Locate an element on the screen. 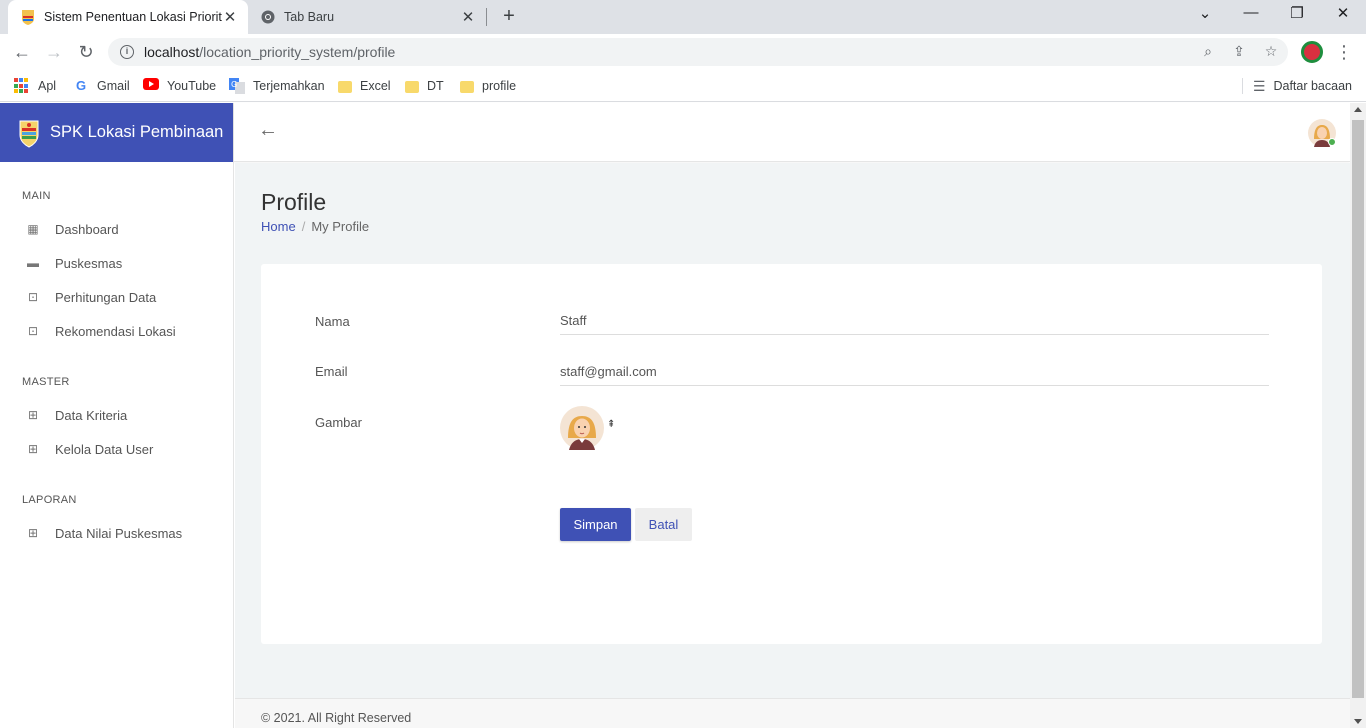 This screenshot has height=728, width=1366. bookmark-excel: Excel is located at coordinates (364, 86).